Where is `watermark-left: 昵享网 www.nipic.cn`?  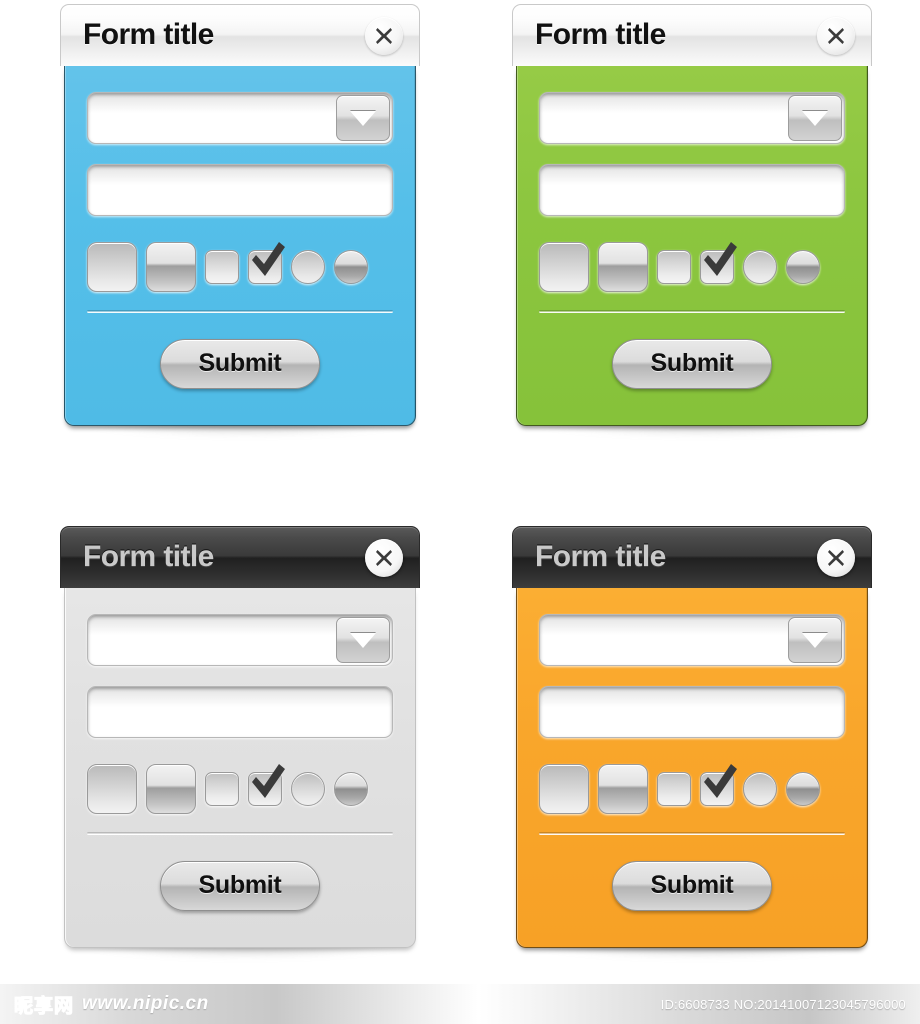
watermark-left: 昵享网 www.nipic.cn is located at coordinates (111, 1004).